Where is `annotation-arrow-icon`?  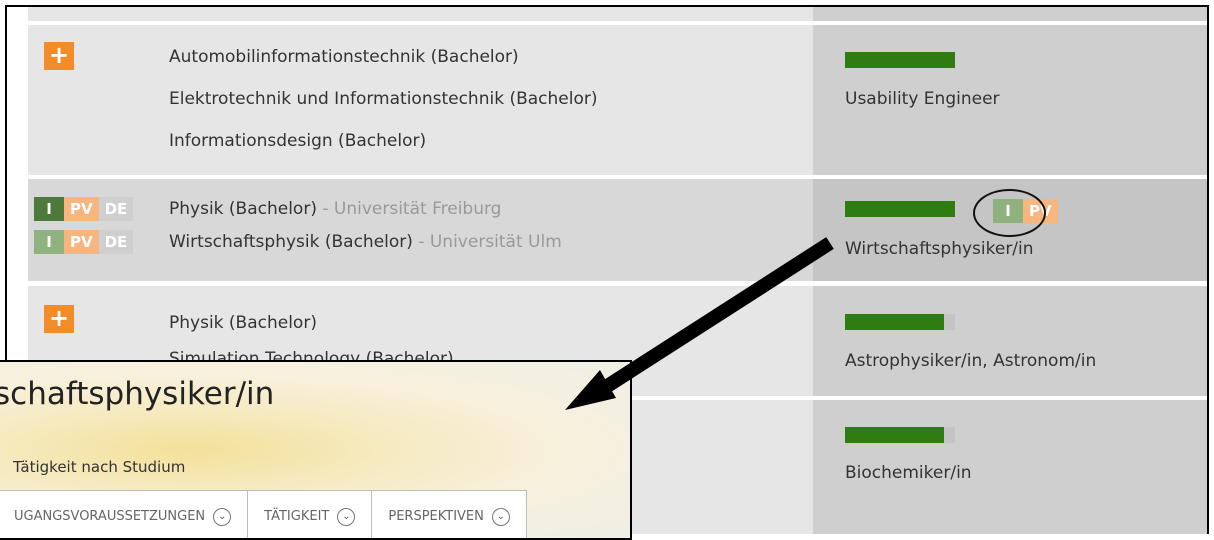
annotation-arrow-icon is located at coordinates (699, 323).